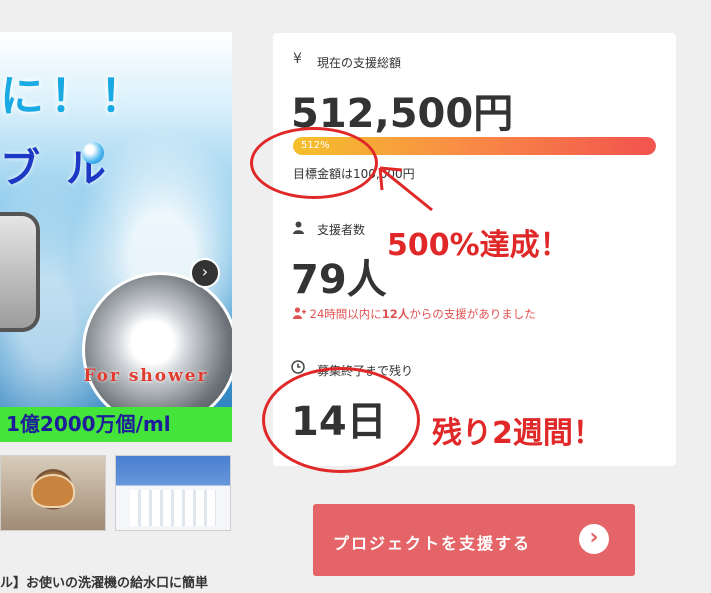 This screenshot has height=593, width=711. Describe the element at coordinates (299, 313) in the screenshot. I see `person-plus-icon` at that location.